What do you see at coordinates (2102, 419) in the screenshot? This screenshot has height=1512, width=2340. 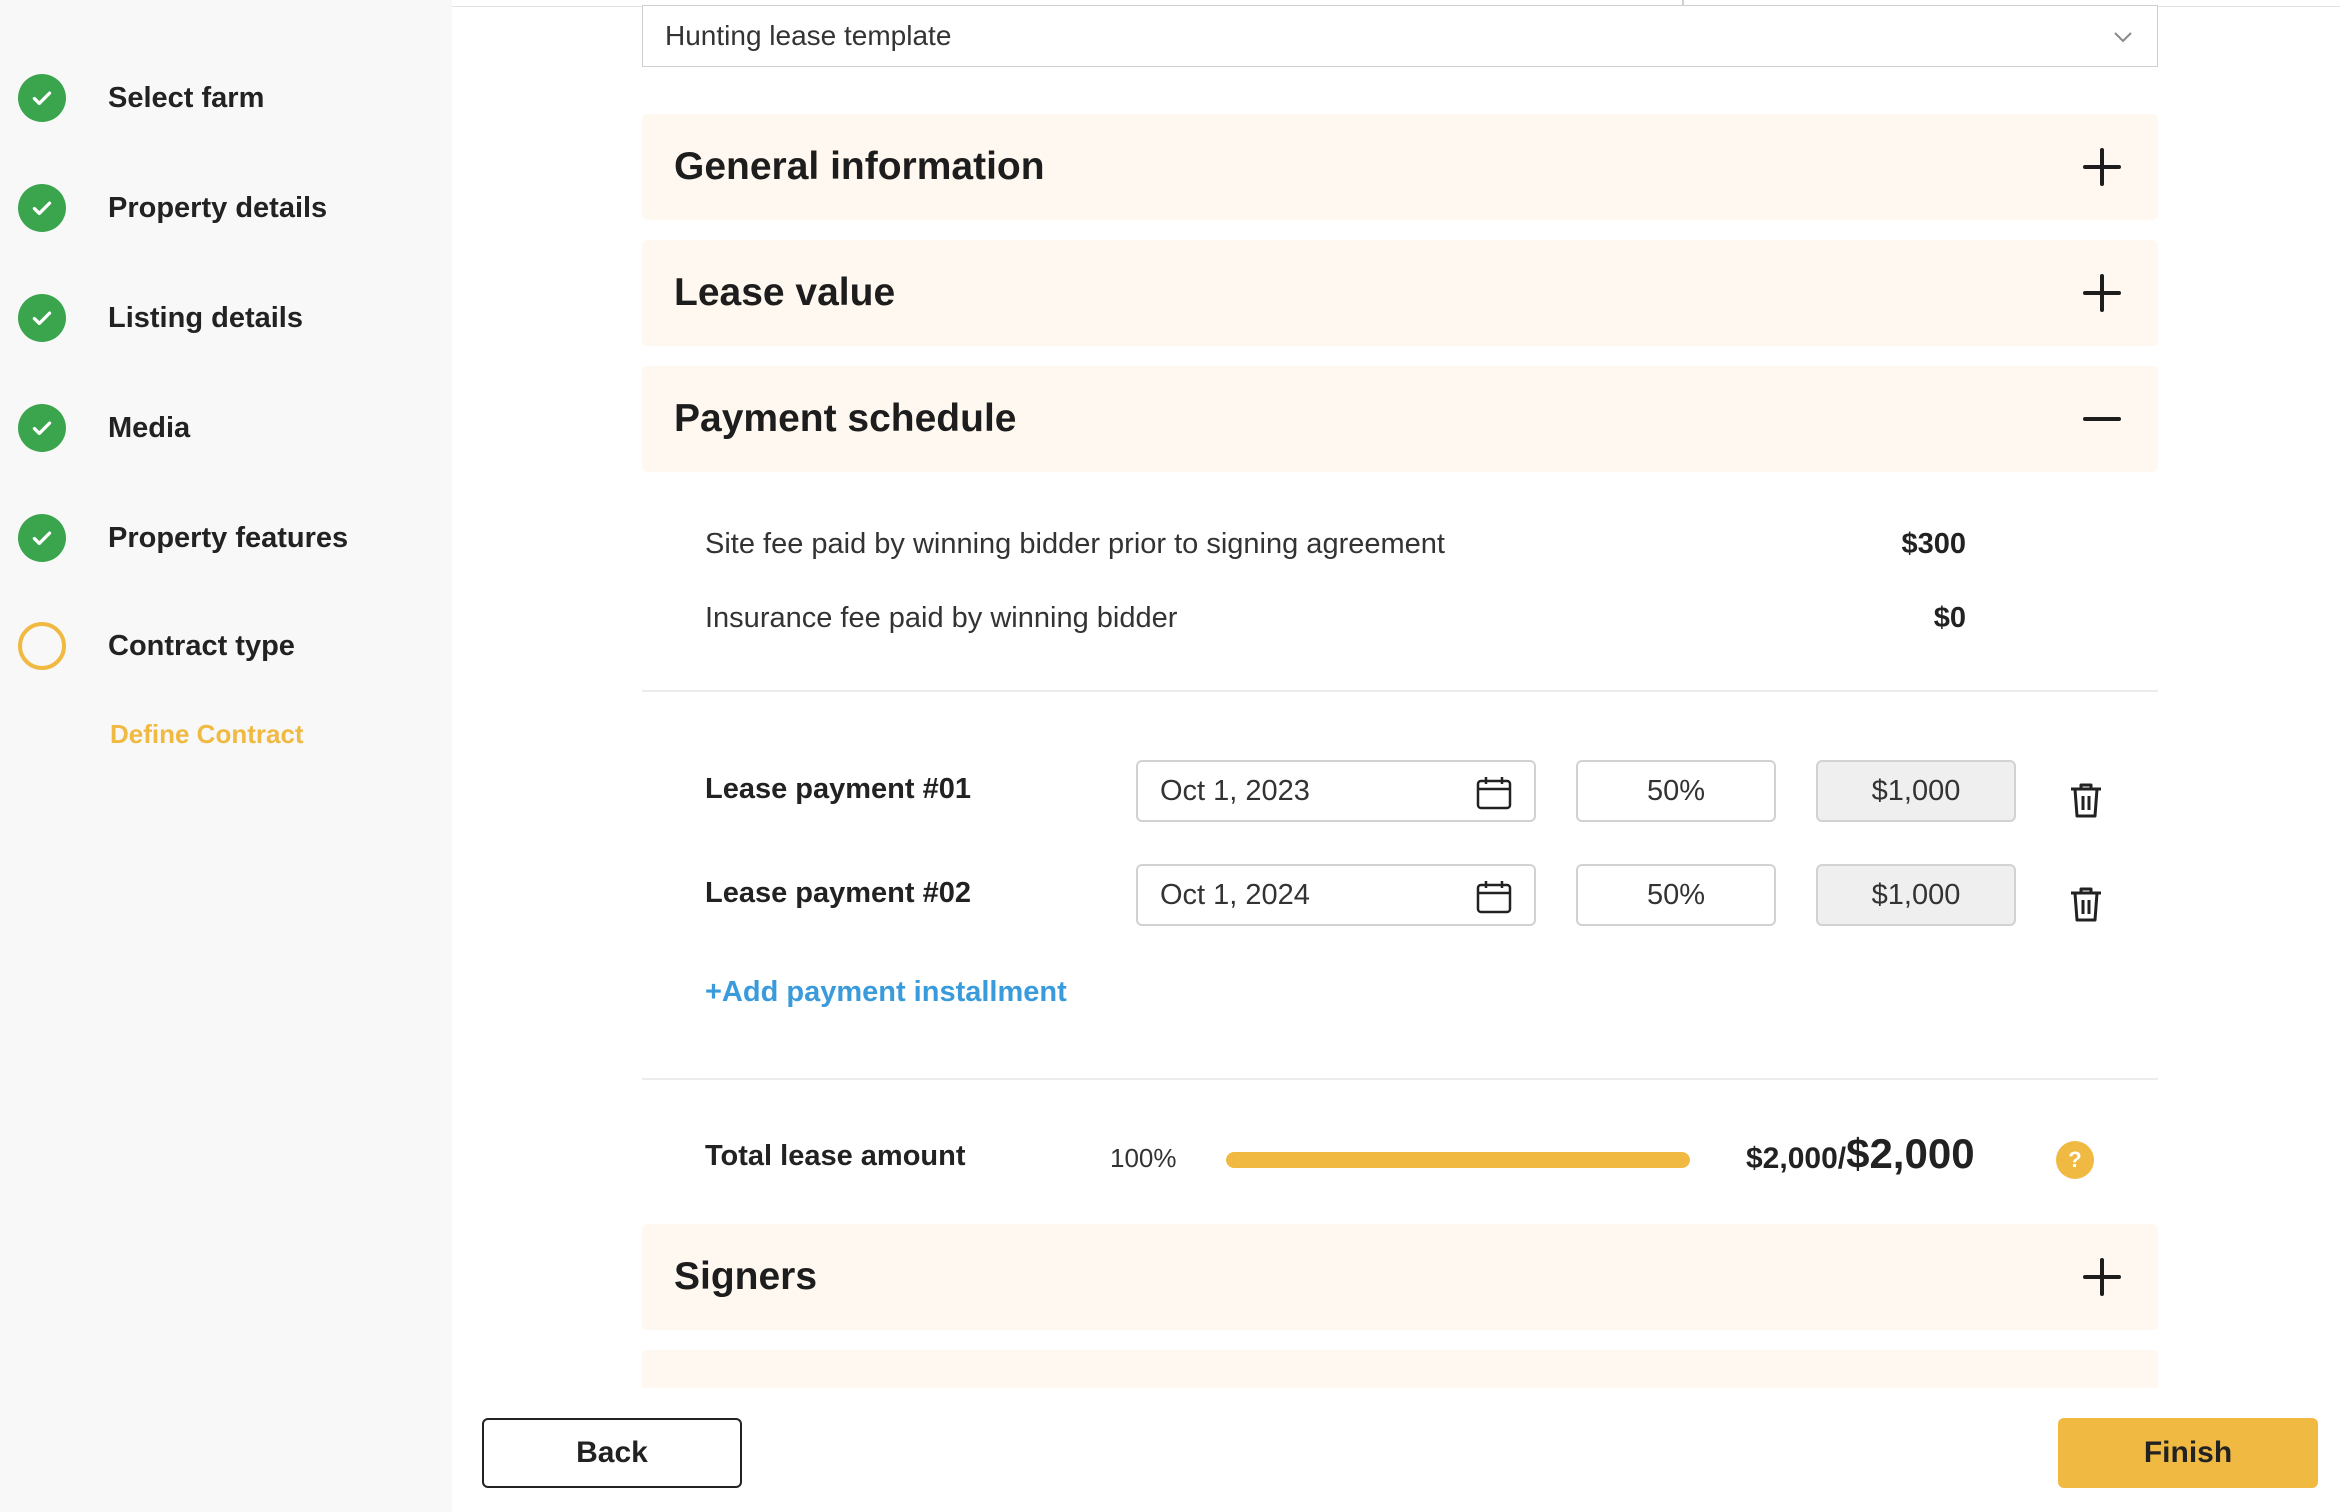 I see `minus-icon` at bounding box center [2102, 419].